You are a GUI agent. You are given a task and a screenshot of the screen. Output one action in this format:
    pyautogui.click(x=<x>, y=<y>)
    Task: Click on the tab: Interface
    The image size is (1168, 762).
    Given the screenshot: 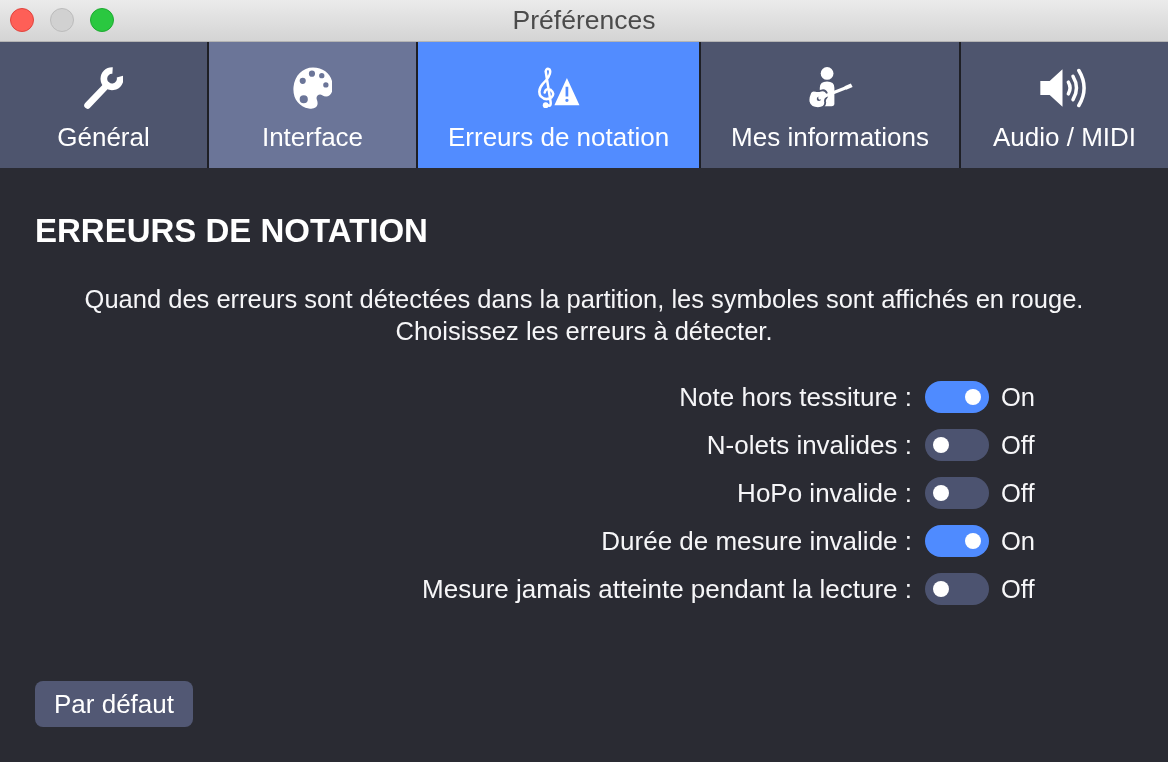 What is the action you would take?
    pyautogui.click(x=312, y=105)
    